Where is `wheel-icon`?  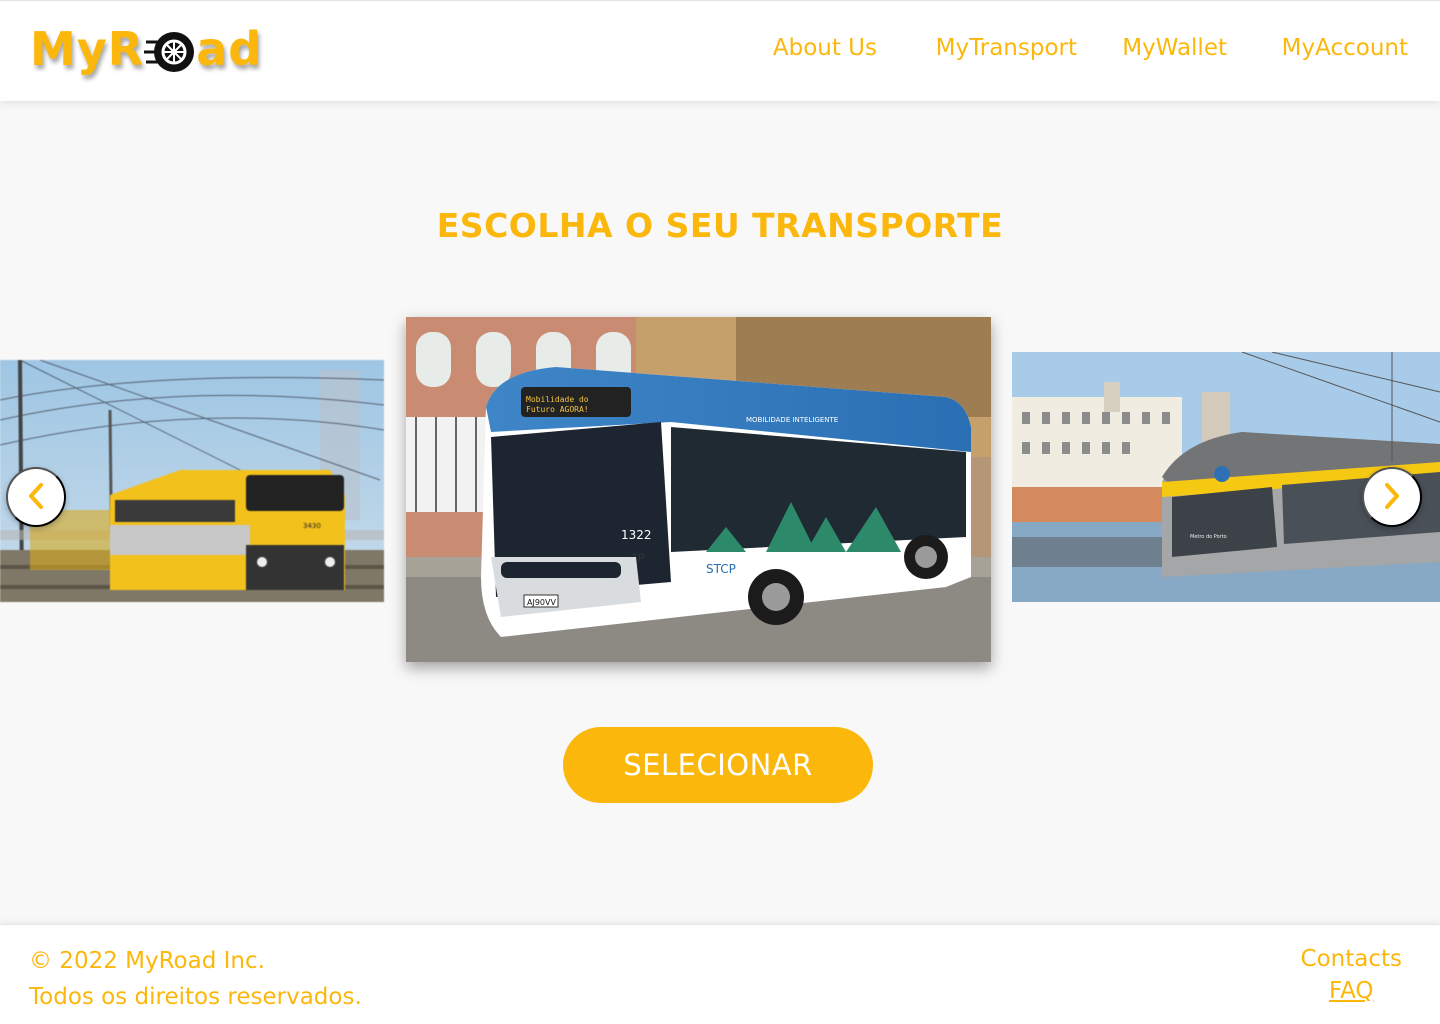
wheel-icon is located at coordinates (170, 49).